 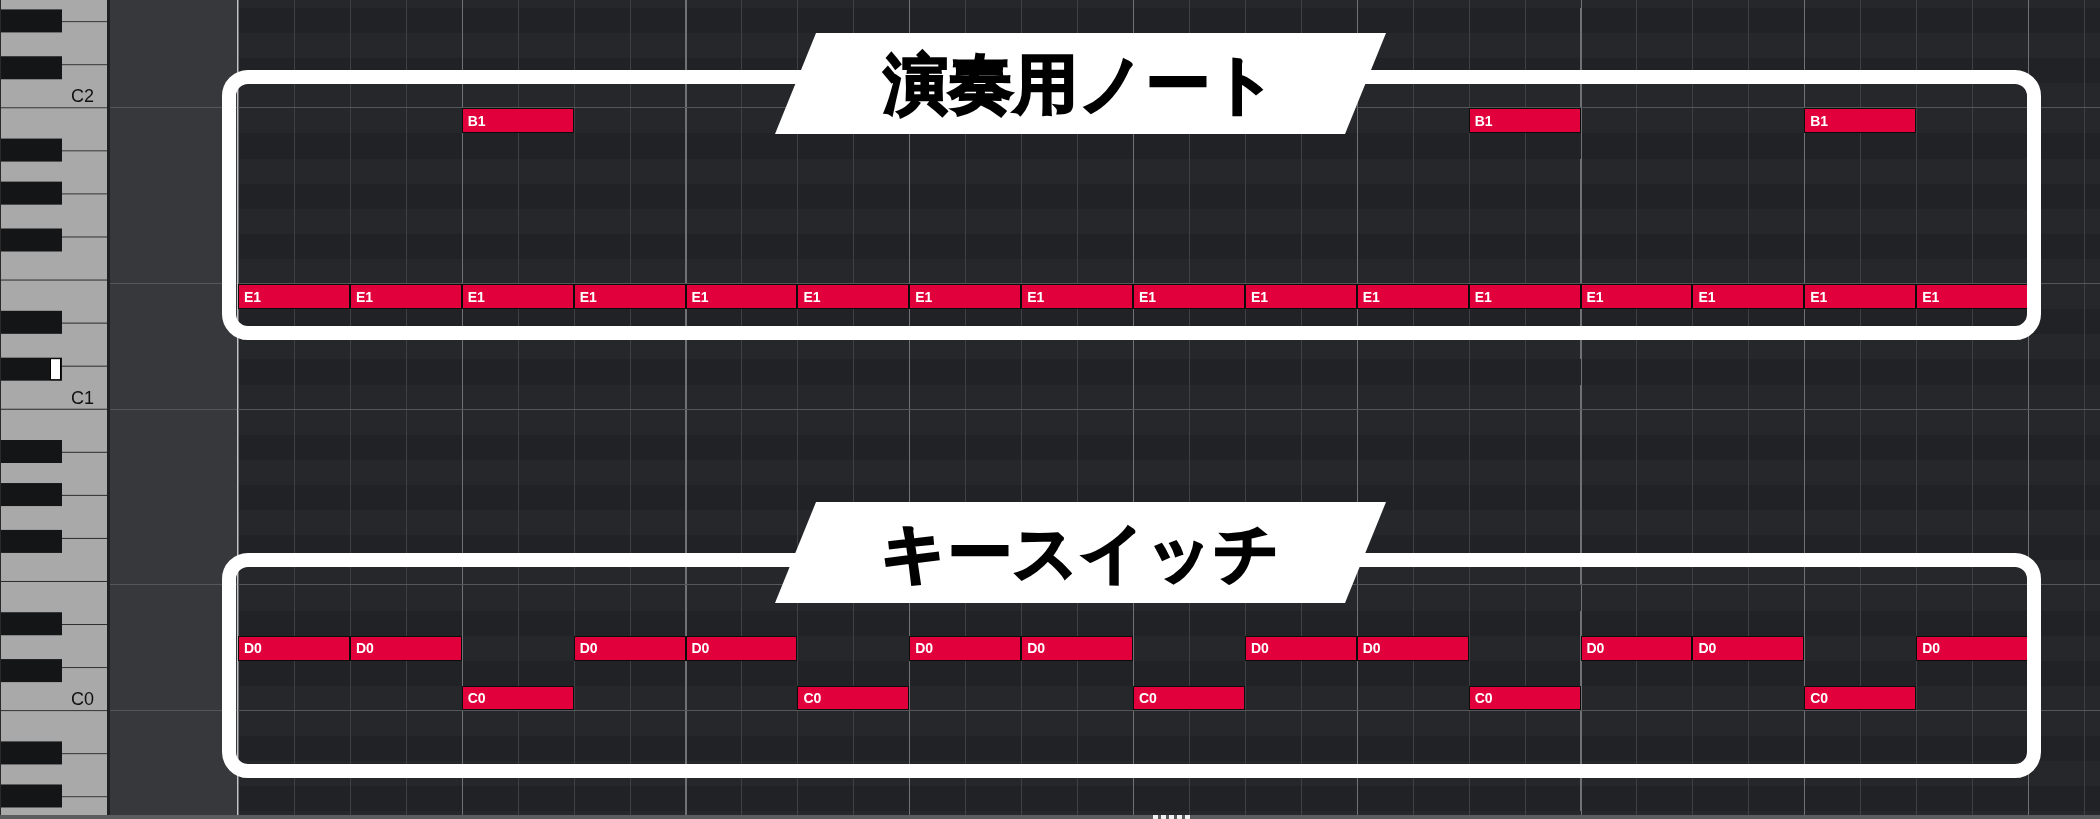 What do you see at coordinates (1080, 552) in the screenshot?
I see `callout-label: キースイッチ` at bounding box center [1080, 552].